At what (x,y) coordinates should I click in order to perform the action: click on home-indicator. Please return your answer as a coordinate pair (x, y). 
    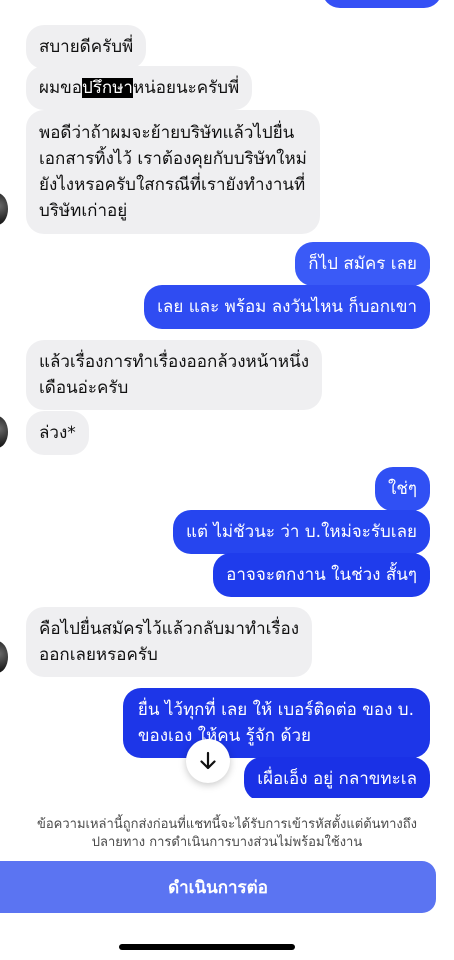
    Looking at the image, I should click on (207, 947).